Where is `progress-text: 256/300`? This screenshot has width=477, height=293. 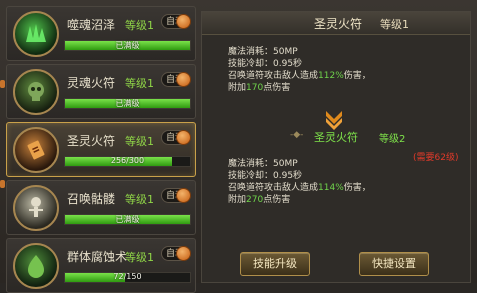
progress-text: 256/300 is located at coordinates (127, 160).